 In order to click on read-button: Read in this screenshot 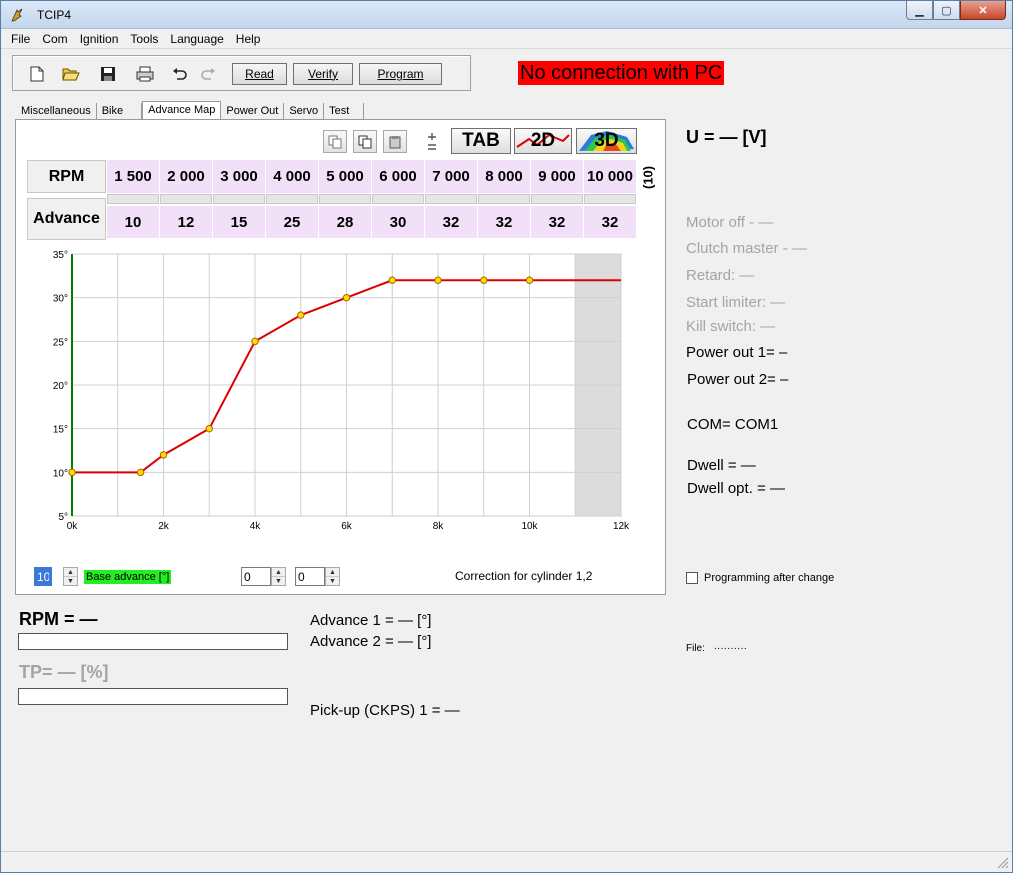, I will do `click(259, 74)`.